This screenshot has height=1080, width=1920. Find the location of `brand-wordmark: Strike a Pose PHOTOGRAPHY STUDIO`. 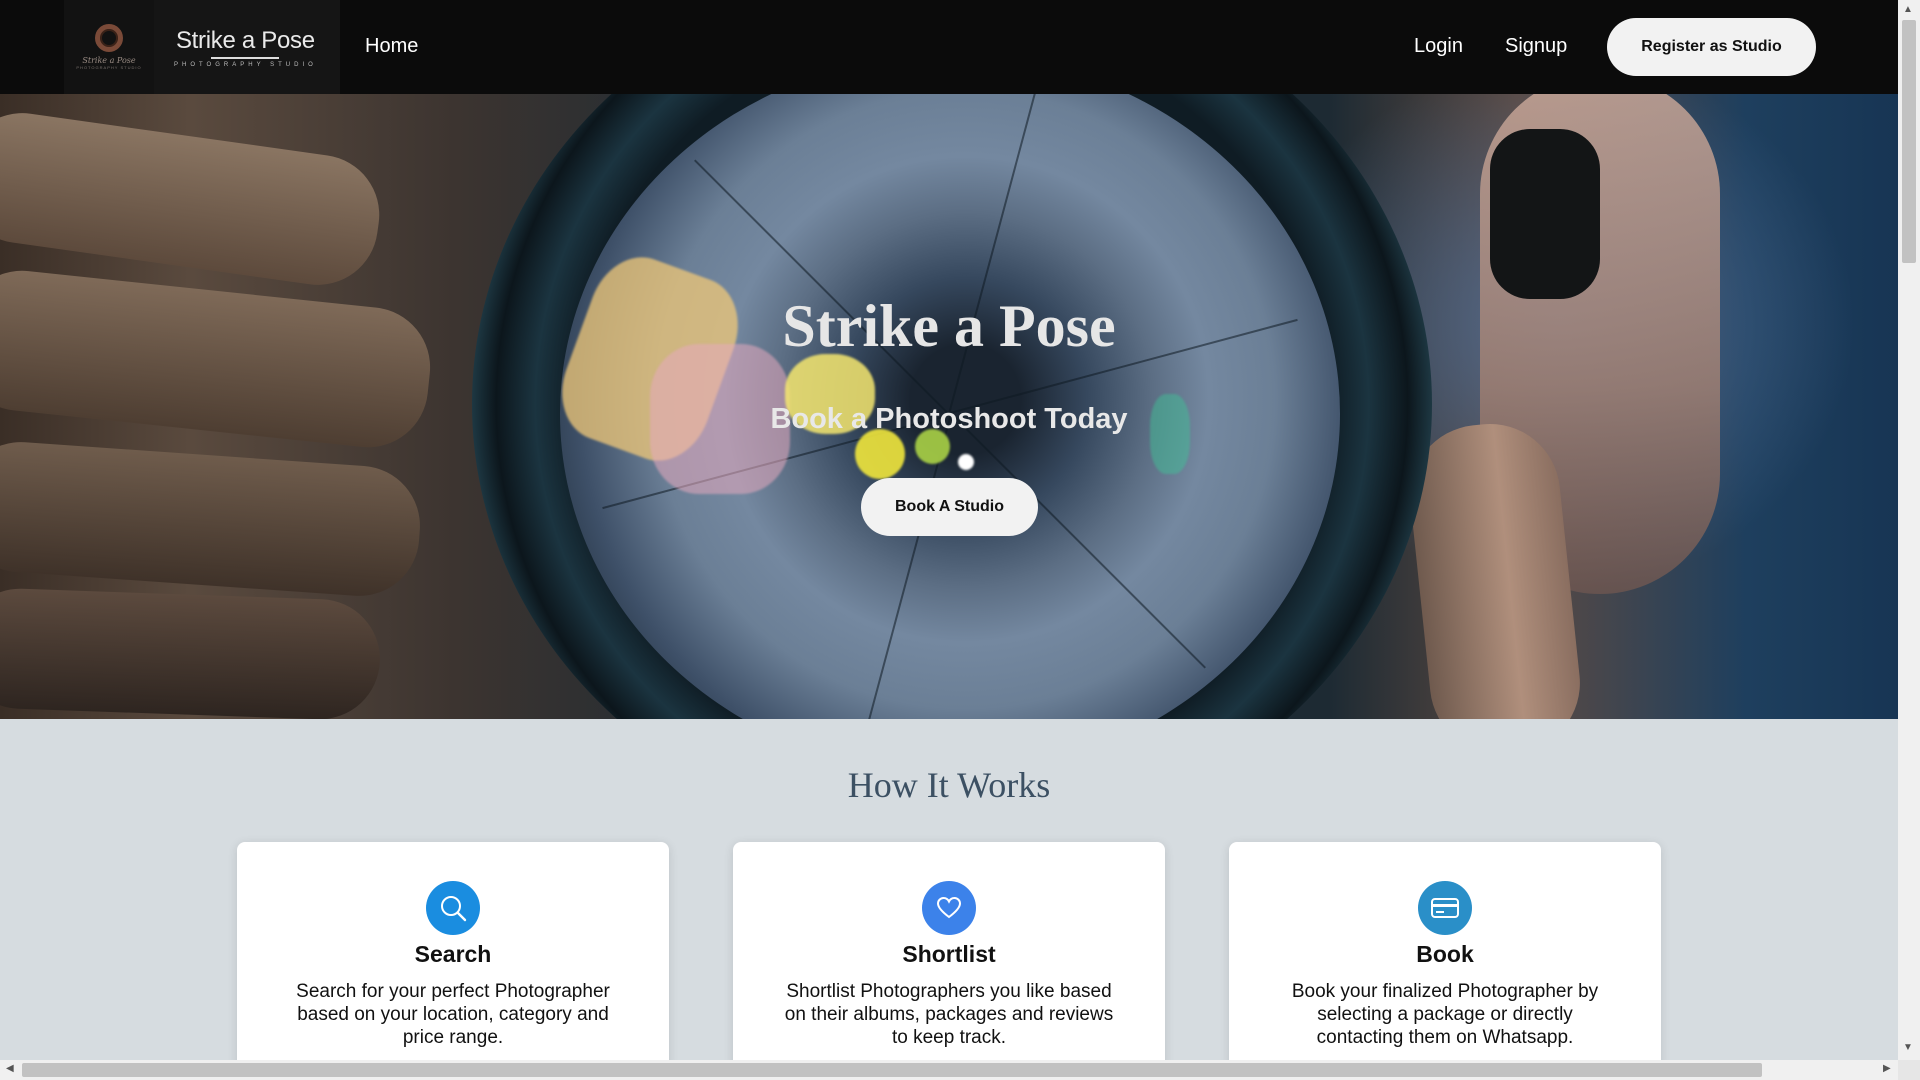

brand-wordmark: Strike a Pose PHOTOGRAPHY STUDIO is located at coordinates (245, 47).